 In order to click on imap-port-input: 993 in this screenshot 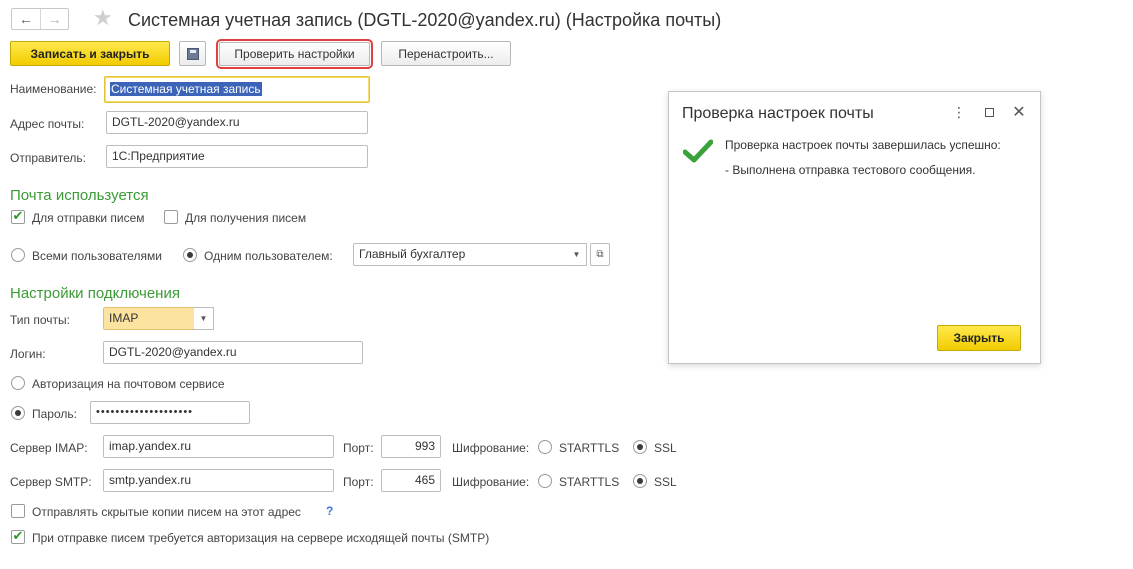, I will do `click(411, 446)`.